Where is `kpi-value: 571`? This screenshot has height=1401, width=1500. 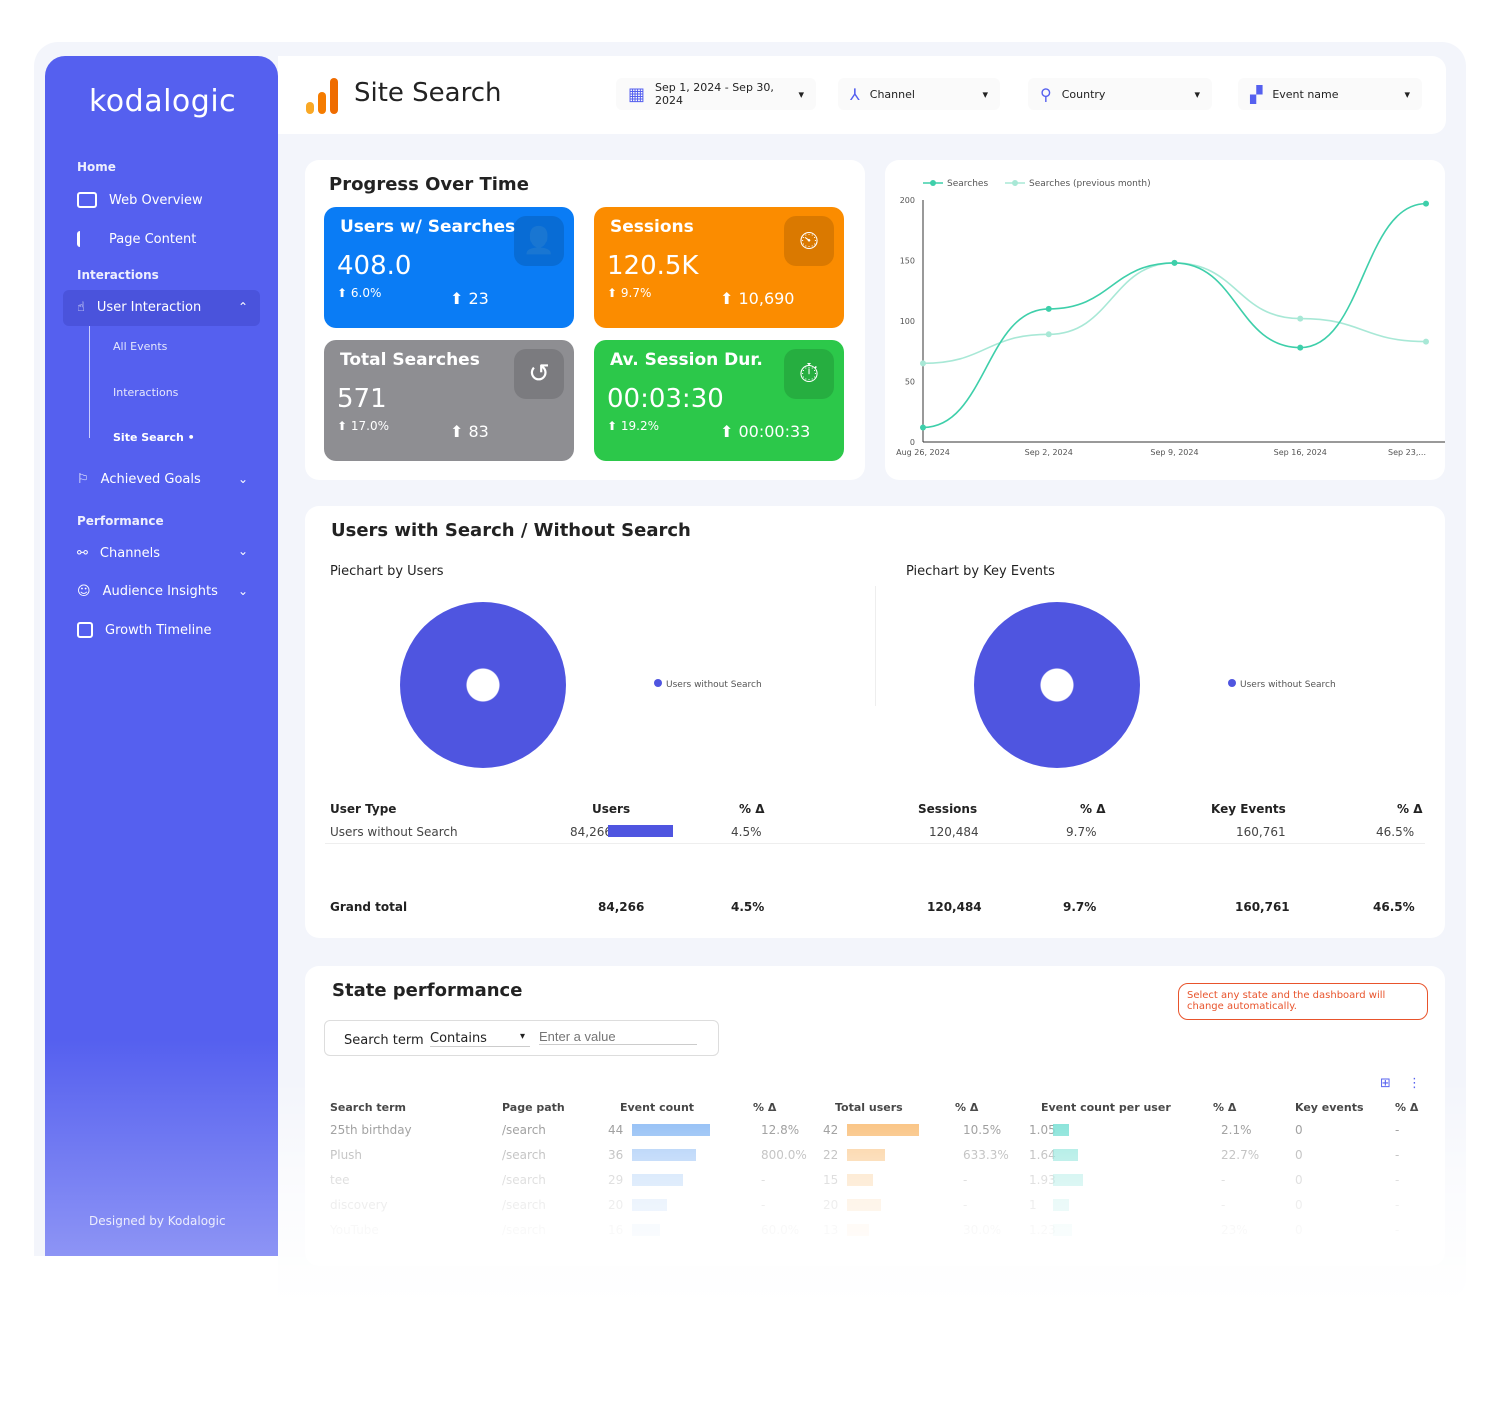
kpi-value: 571 is located at coordinates (362, 399).